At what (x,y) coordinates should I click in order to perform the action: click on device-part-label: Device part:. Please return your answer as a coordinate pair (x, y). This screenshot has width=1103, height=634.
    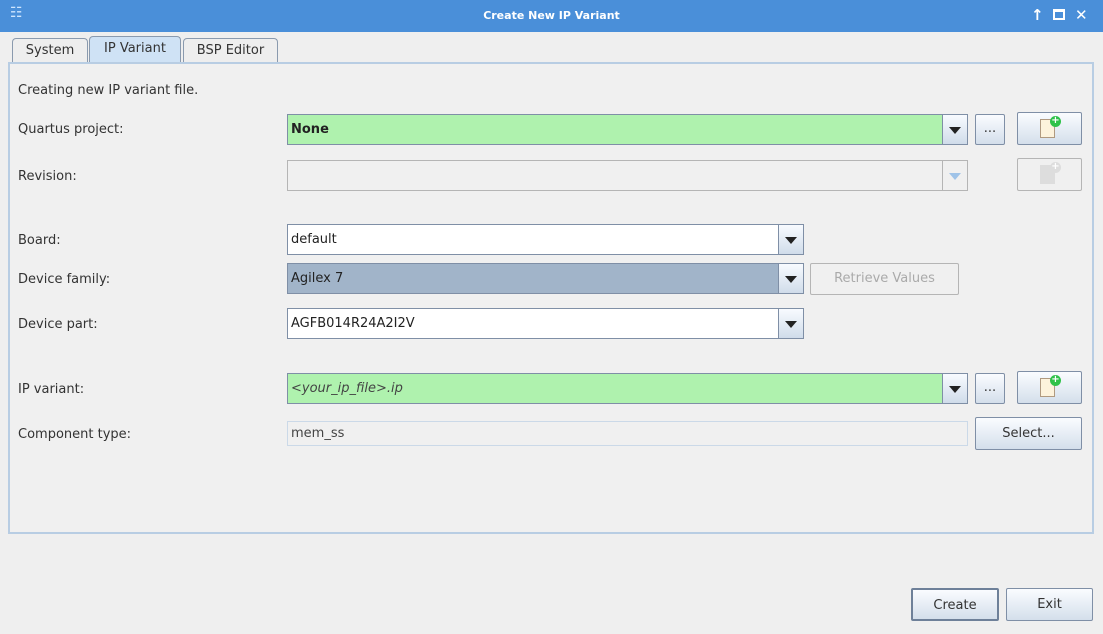
    Looking at the image, I should click on (58, 324).